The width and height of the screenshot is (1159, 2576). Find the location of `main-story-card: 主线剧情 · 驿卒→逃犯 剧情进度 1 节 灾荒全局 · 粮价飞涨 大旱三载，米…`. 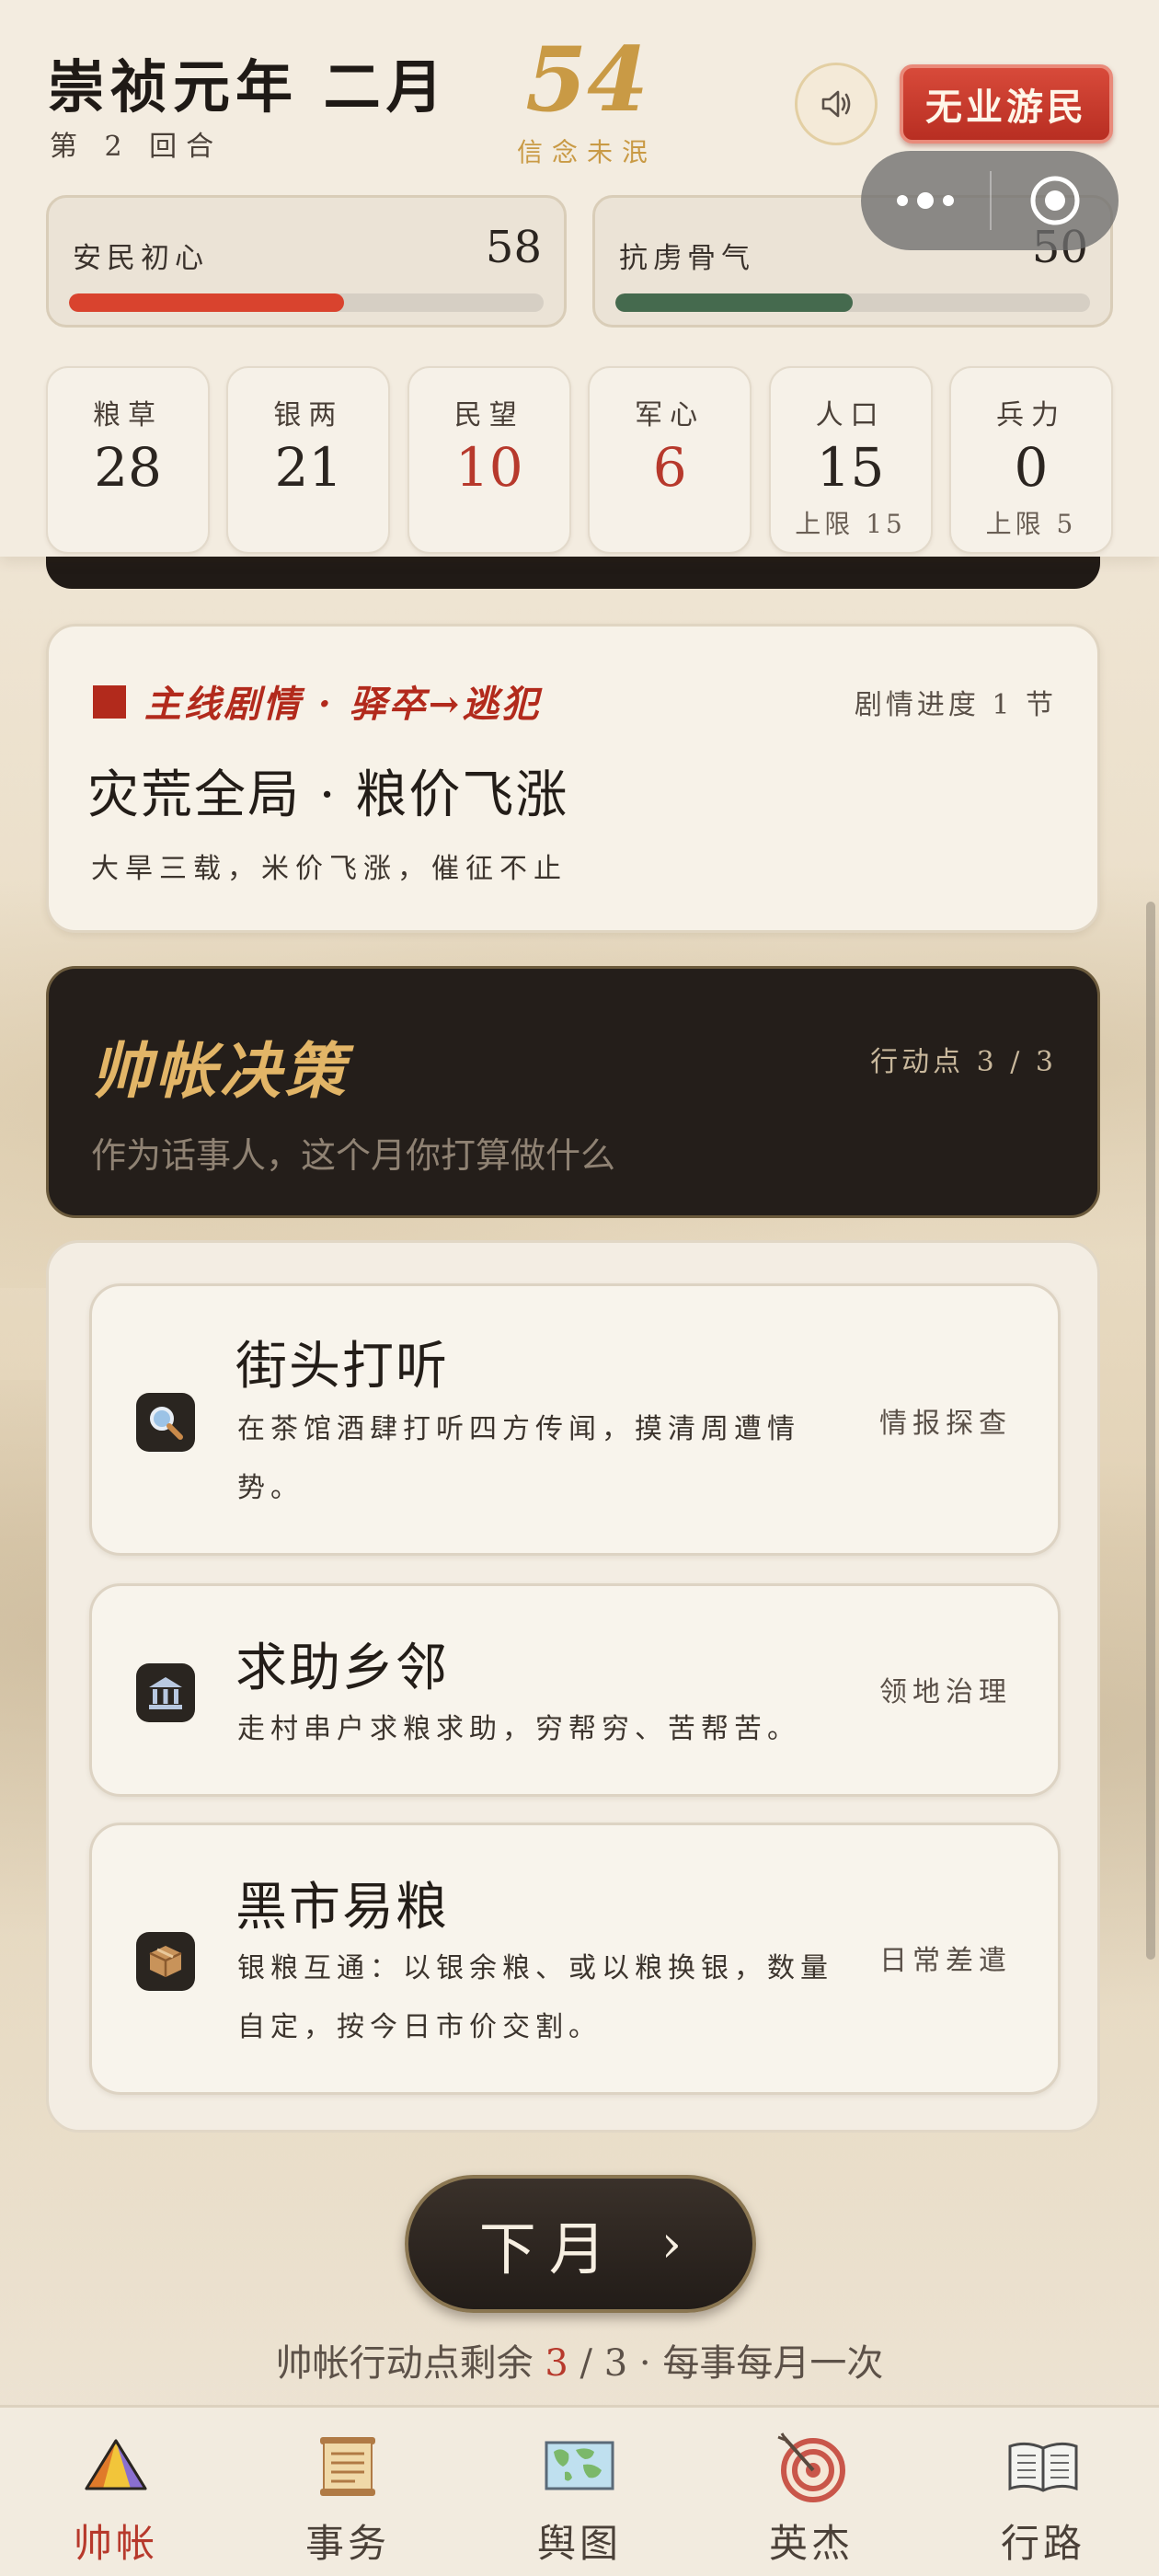

main-story-card: 主线剧情 · 驿卒→逃犯 剧情进度 1 节 灾荒全局 · 粮价飞涨 大旱三载，米… is located at coordinates (573, 778).